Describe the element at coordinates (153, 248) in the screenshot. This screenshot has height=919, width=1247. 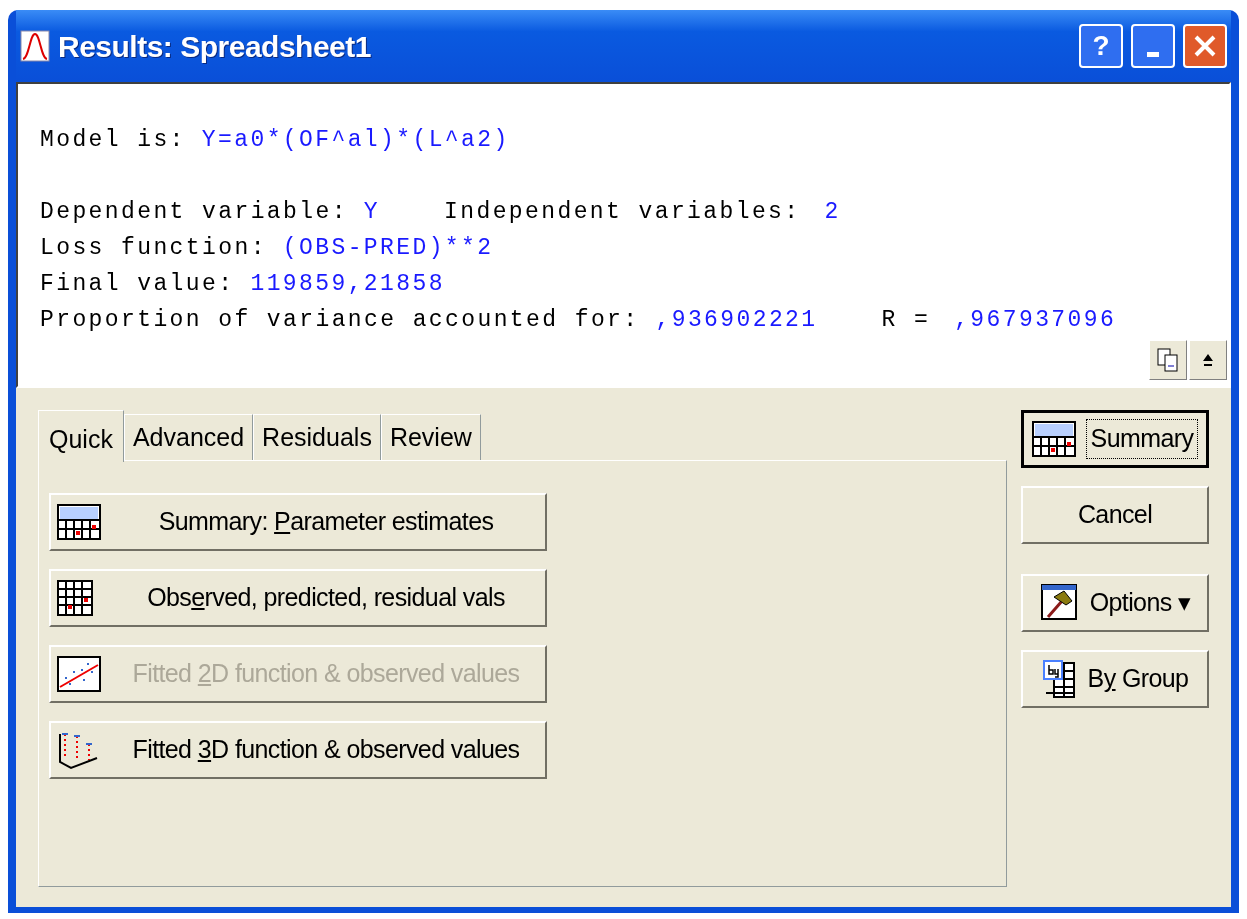
I see `output-label: Loss function:` at that location.